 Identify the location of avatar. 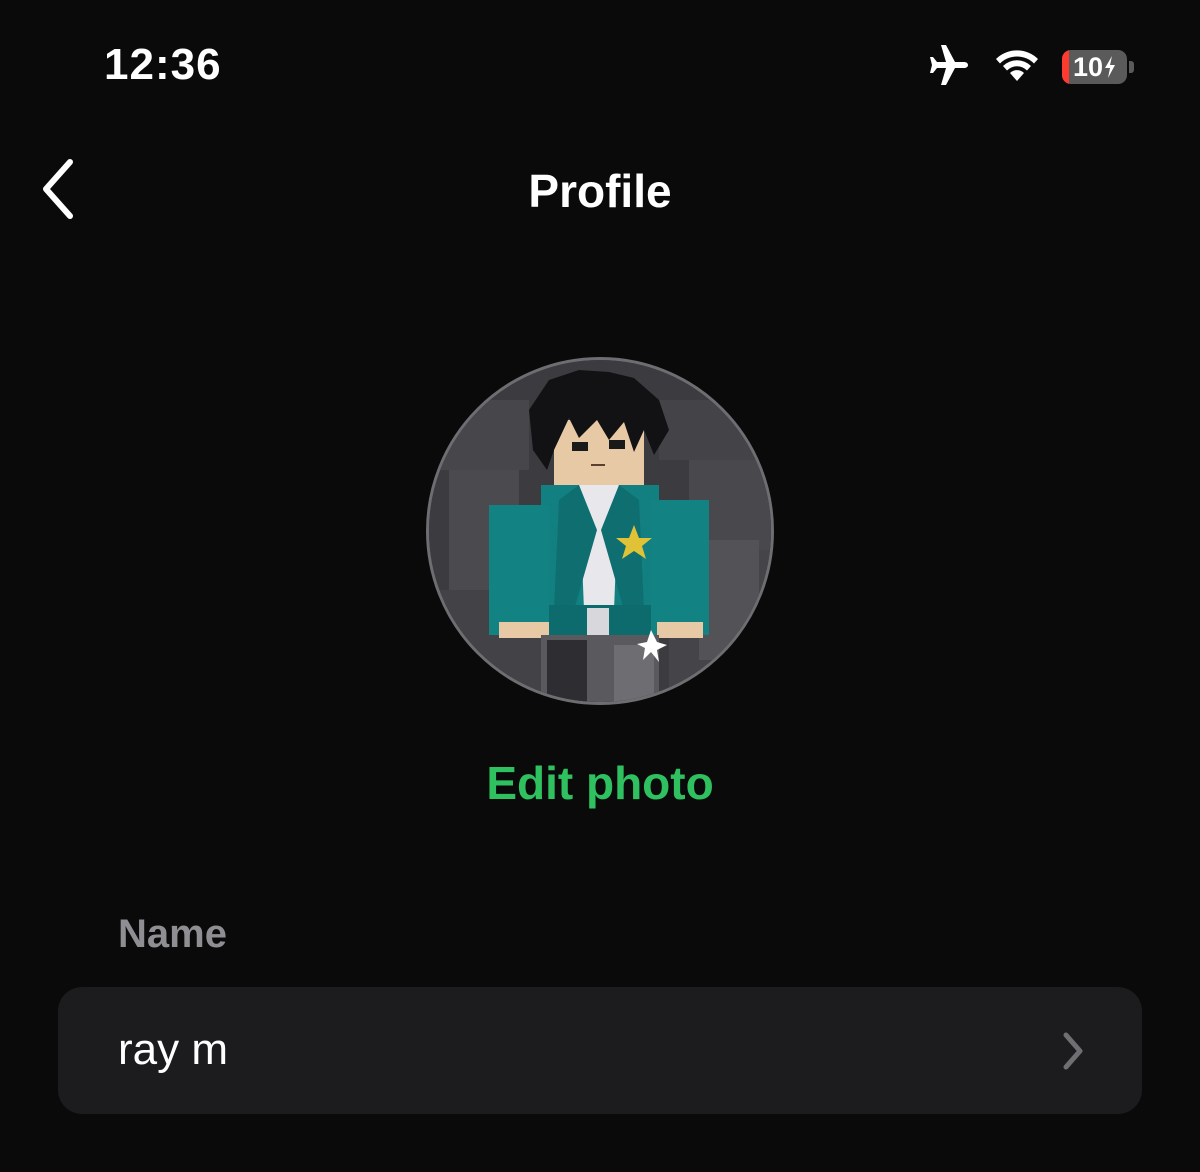
(600, 531).